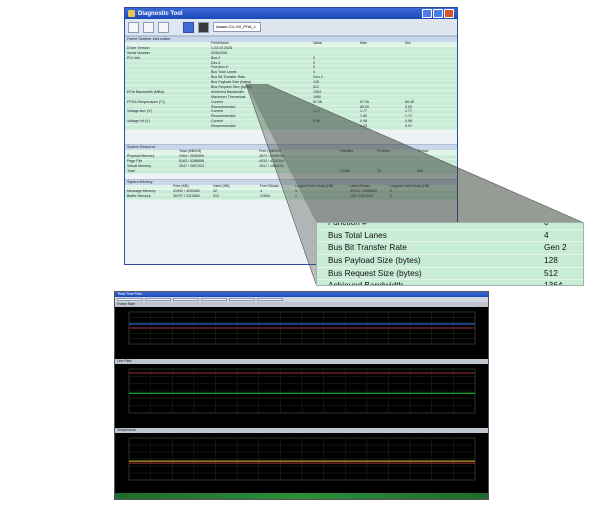 The width and height of the screenshot is (590, 520). Describe the element at coordinates (271, 165) in the screenshot. I see `sys-grid-cell: 1917 / 1964292` at that location.